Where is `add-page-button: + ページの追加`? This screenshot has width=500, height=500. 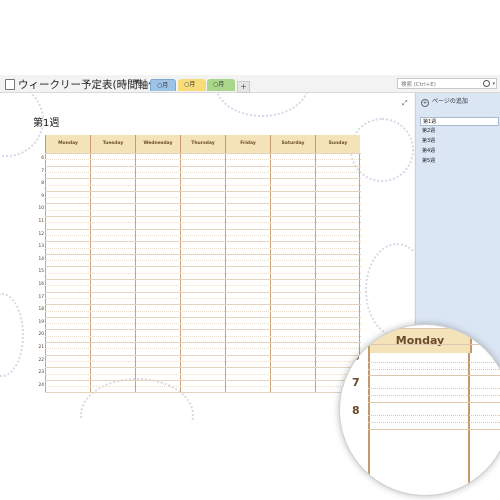
add-page-button: + ページの追加 is located at coordinates (444, 101).